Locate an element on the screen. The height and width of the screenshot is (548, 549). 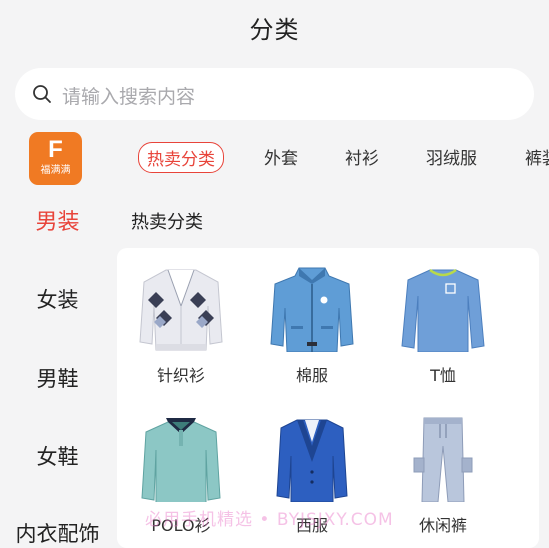
product-item-tshirt: T恤 is located at coordinates (443, 326).